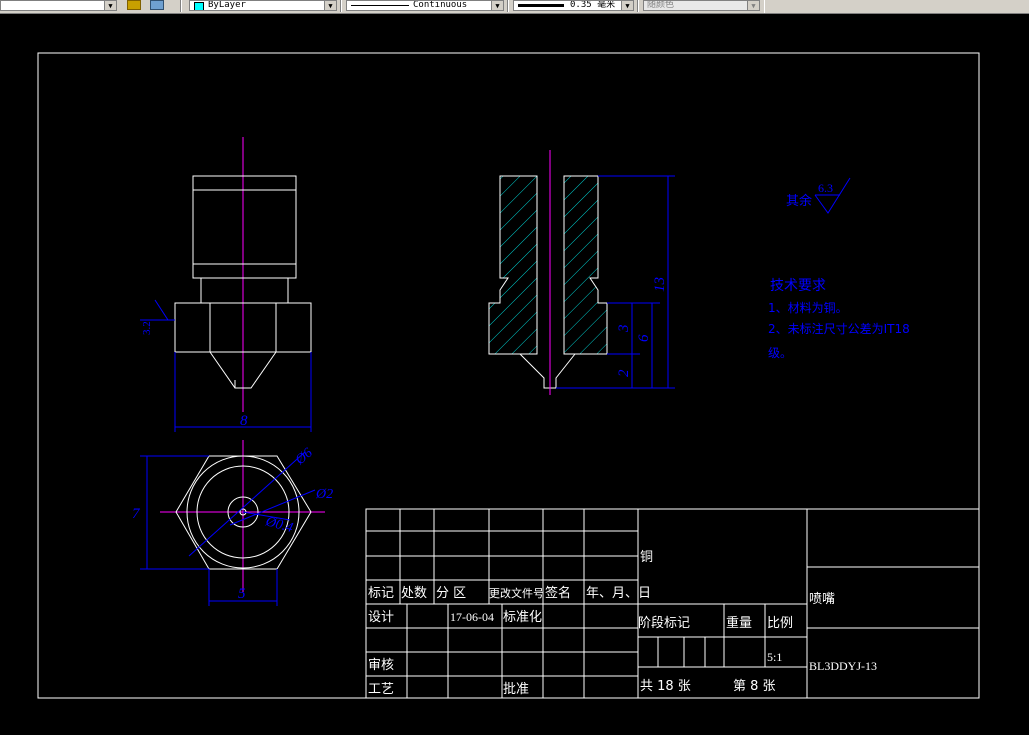 The height and width of the screenshot is (735, 1029). Describe the element at coordinates (839, 328) in the screenshot. I see `tech-notes-line-2: 2、未标注尺寸公差为IT18` at that location.